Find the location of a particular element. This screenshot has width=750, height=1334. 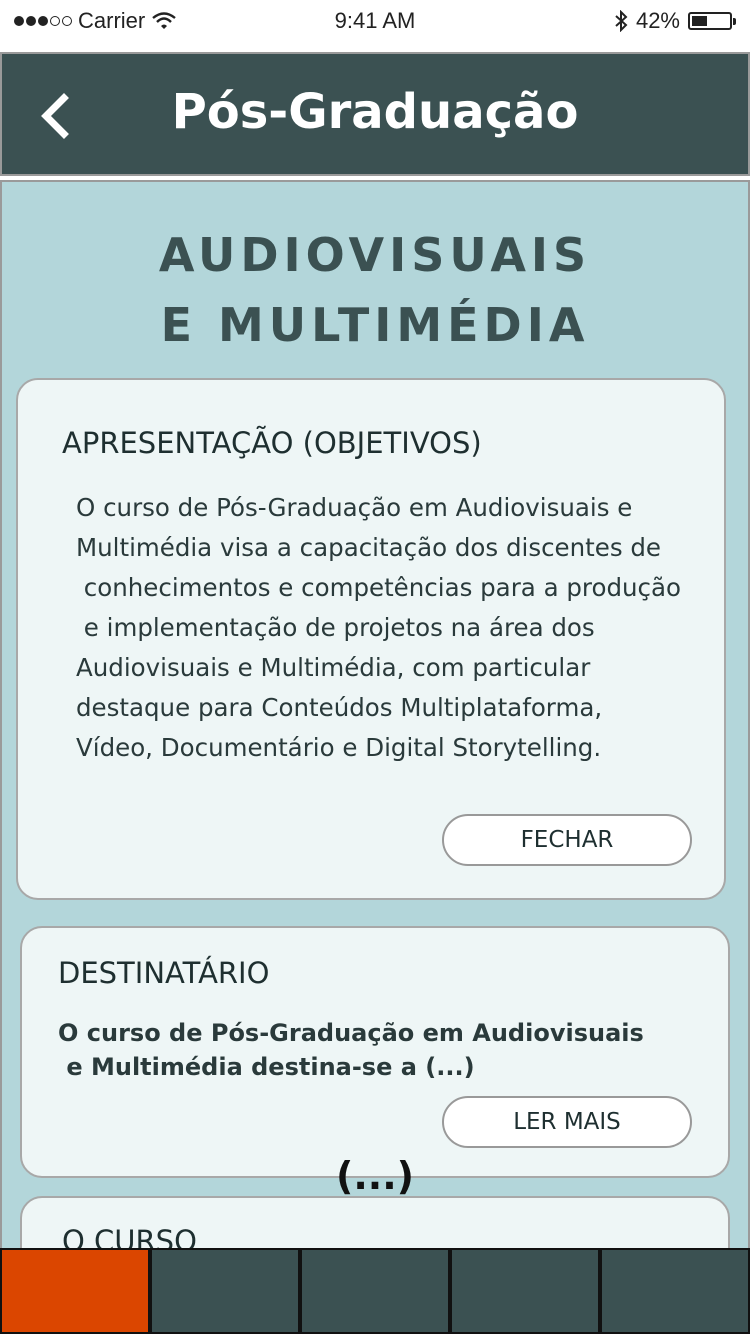

page-title: Pós-Graduação is located at coordinates (375, 112).